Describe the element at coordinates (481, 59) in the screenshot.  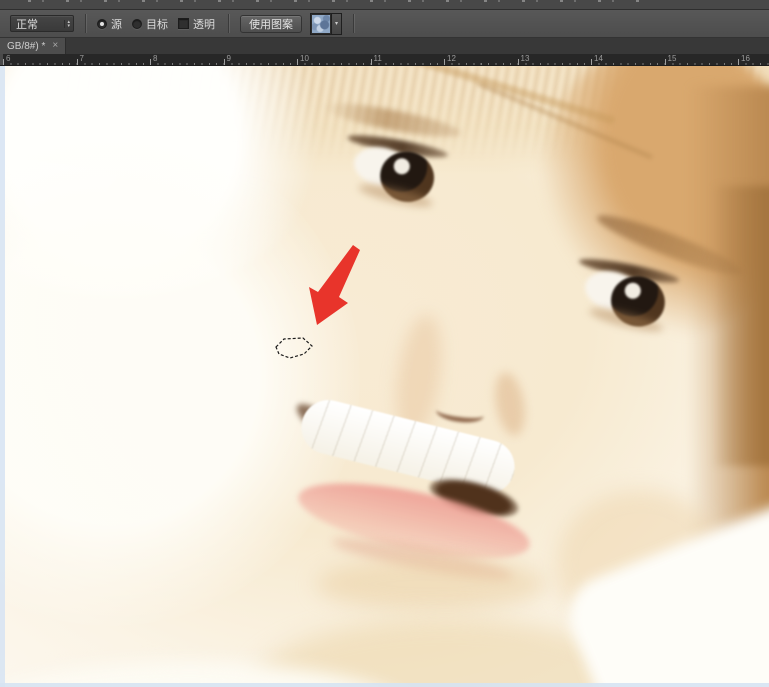
I see `ruler-tick: 12` at that location.